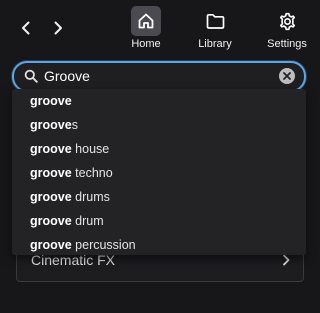 The image size is (320, 313). I want to click on suggestion-item: groove house, so click(159, 149).